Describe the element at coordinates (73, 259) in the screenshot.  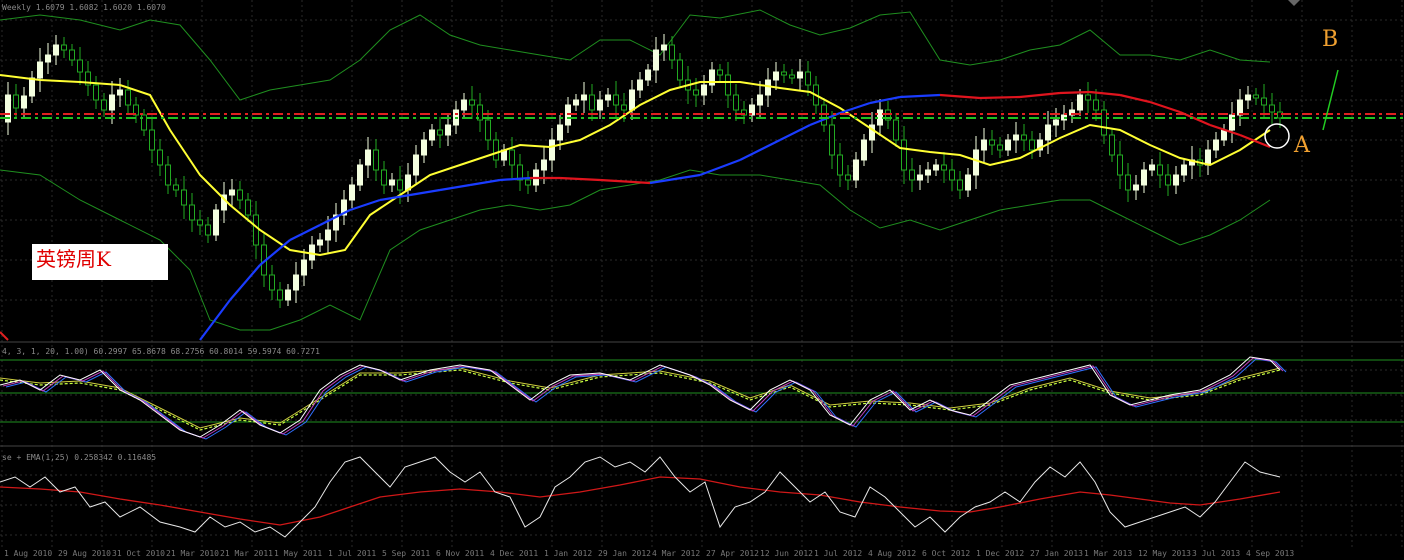
I see `chart-label: 英镑周K` at that location.